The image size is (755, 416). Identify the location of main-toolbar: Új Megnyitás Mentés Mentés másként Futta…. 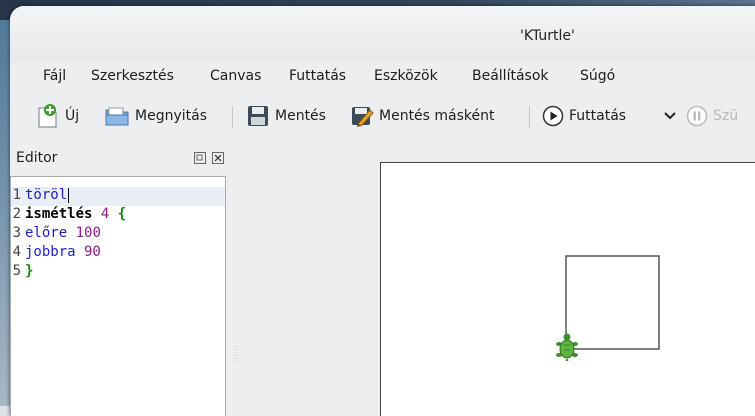
(382, 117).